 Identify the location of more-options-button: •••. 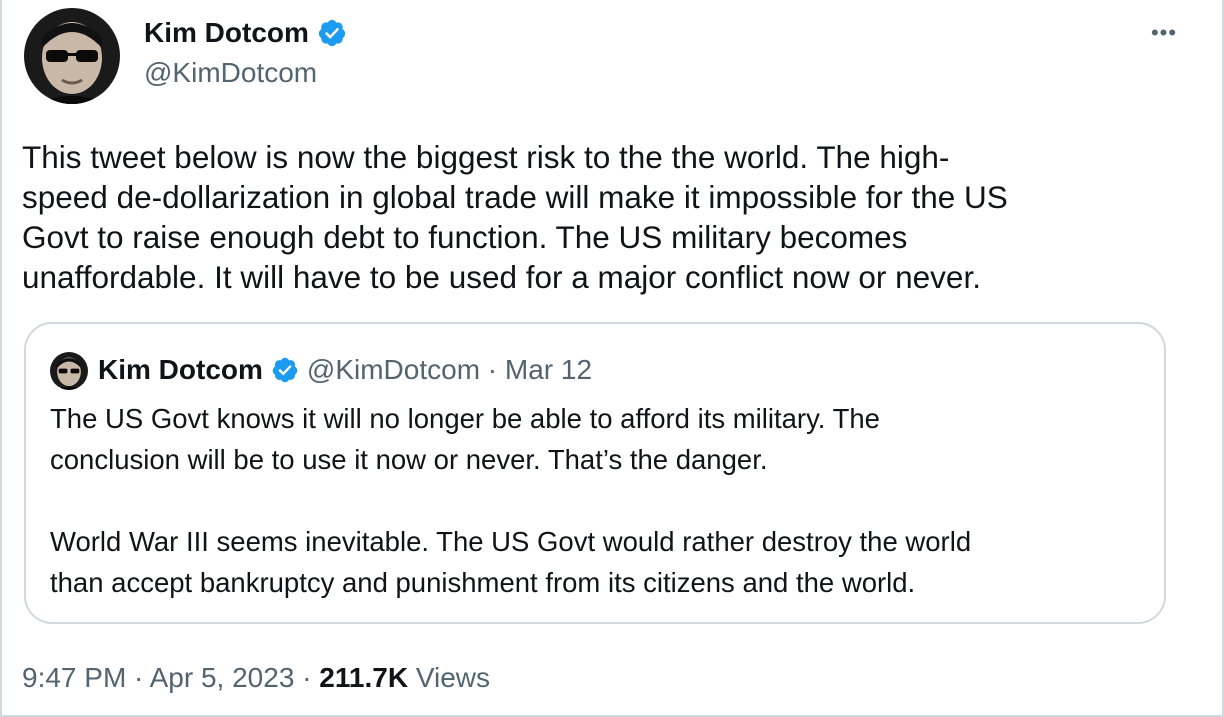
(1164, 33).